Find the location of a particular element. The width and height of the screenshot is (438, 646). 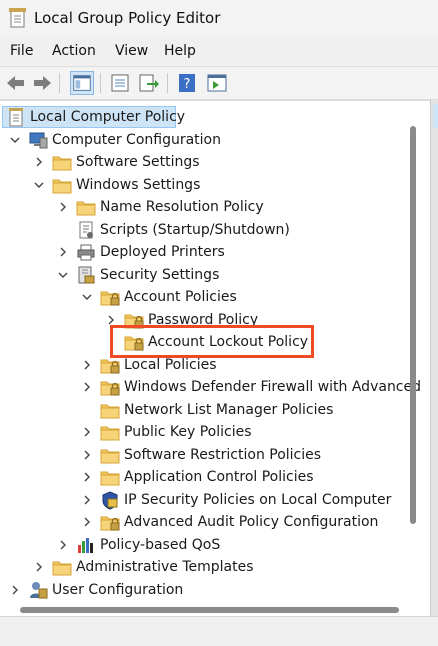

tree-node-label: Software Restriction Policies is located at coordinates (223, 455).